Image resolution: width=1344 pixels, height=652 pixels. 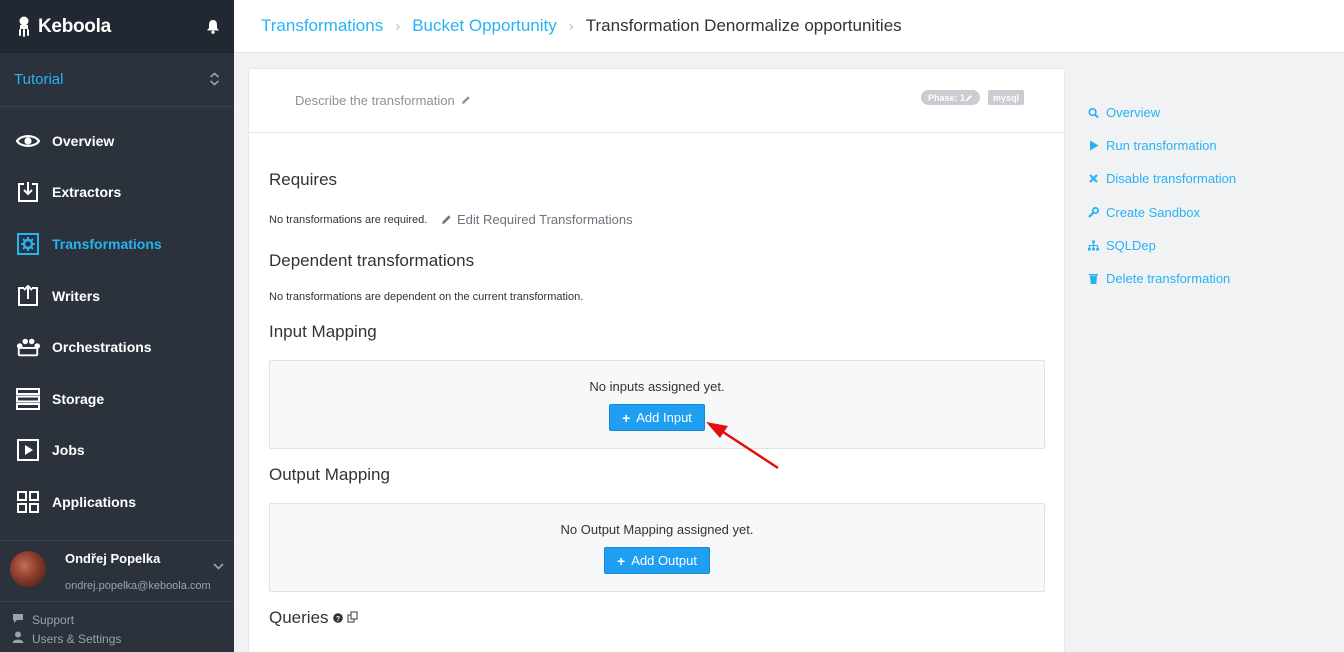 I want to click on nav-label: Jobs, so click(x=68, y=450).